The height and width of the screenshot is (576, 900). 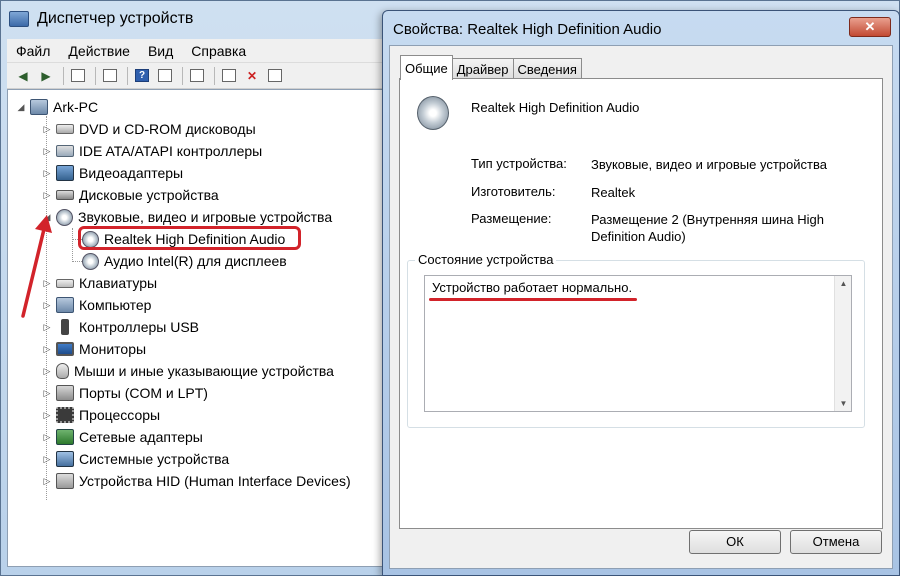 What do you see at coordinates (205, 217) in the screenshot?
I see `tree-item-label: Звуковые, видео и игровые устройства` at bounding box center [205, 217].